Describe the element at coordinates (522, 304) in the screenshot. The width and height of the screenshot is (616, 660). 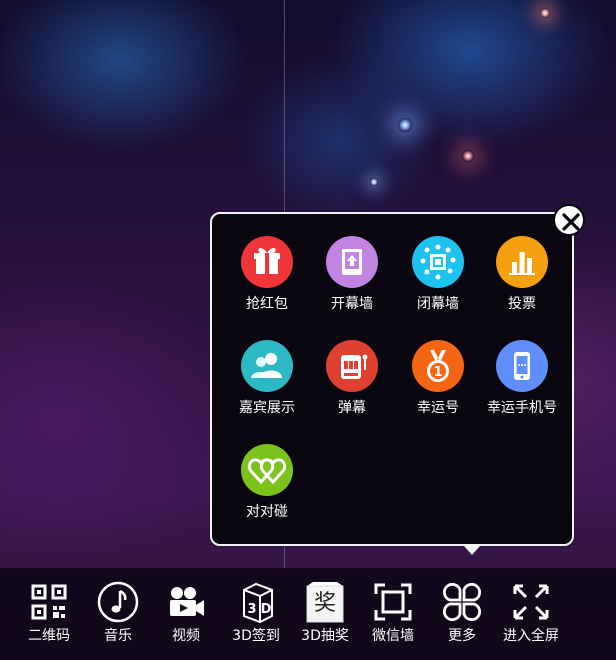
I see `popup-item-label: 投票` at that location.